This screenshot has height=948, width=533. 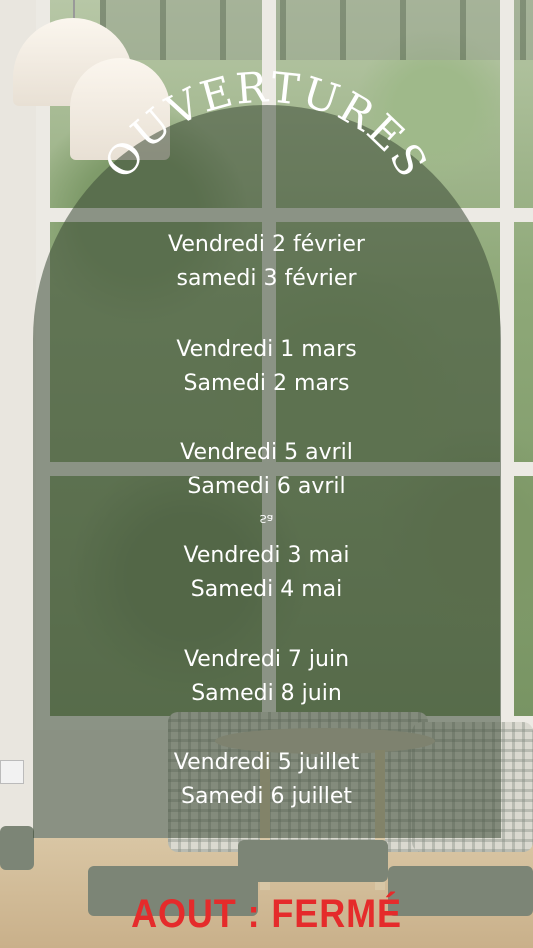 What do you see at coordinates (266, 262) in the screenshot?
I see `date-group-1: Vendredi 2 février samedi 3 février` at bounding box center [266, 262].